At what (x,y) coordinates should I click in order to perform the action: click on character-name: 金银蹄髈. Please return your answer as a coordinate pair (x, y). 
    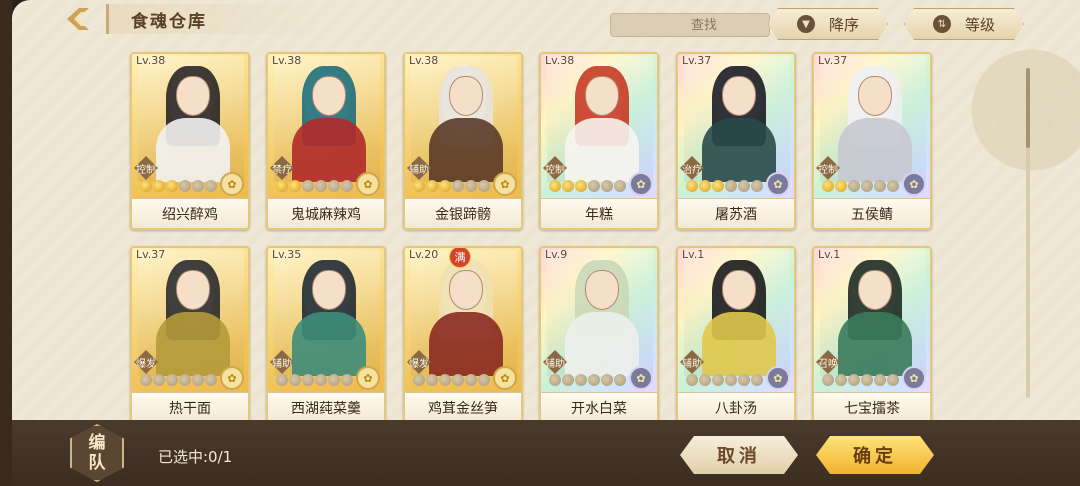
    Looking at the image, I should click on (463, 213).